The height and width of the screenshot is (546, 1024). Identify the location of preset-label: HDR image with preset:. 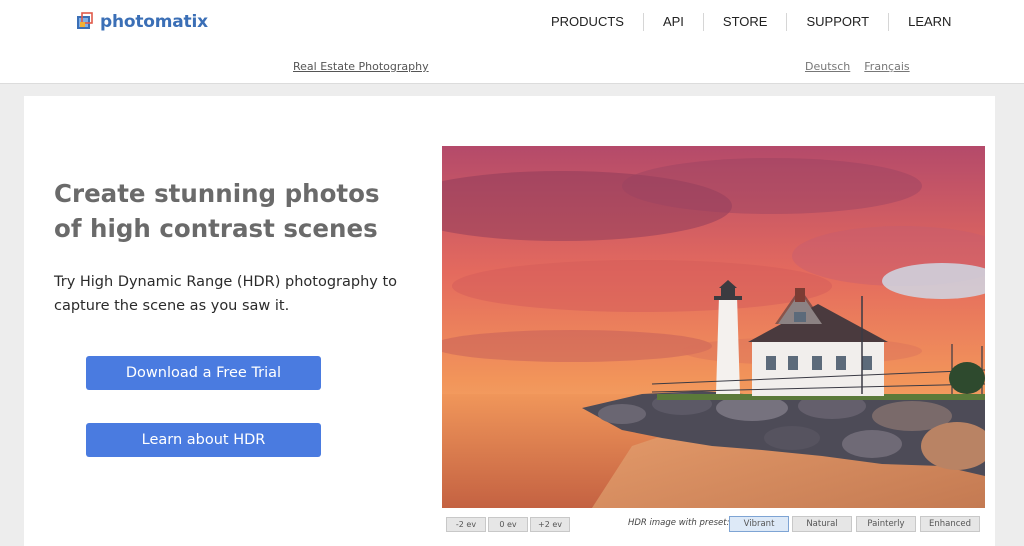
(679, 523).